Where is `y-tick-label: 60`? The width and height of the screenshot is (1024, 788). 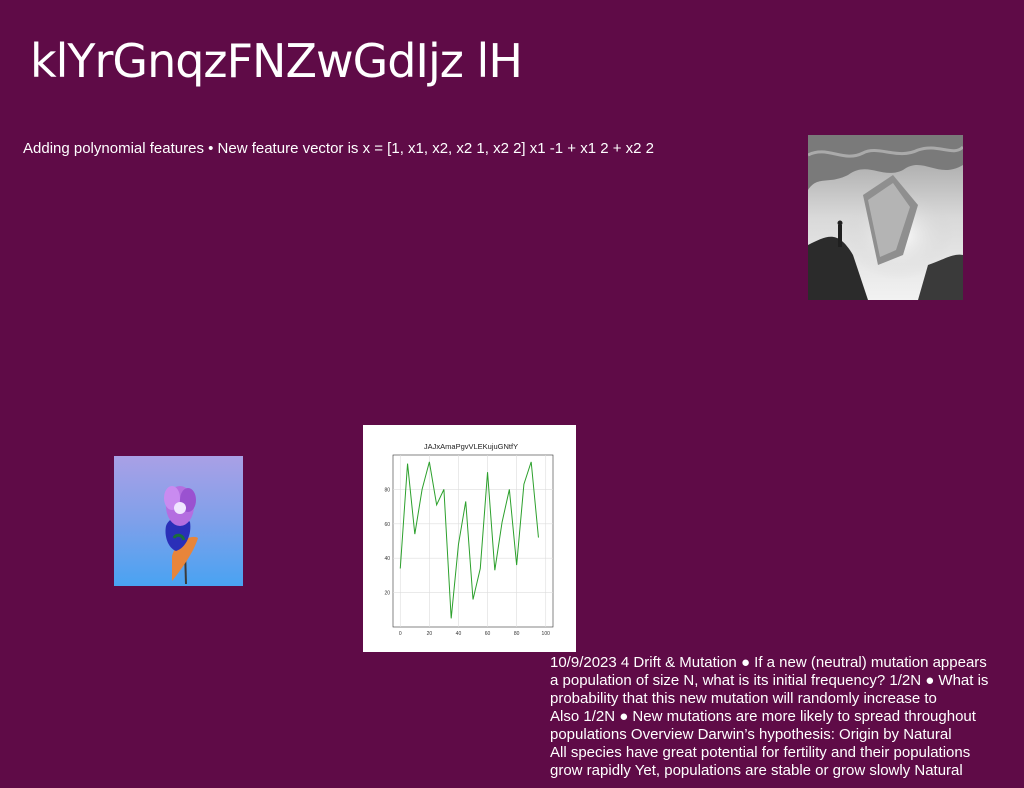
y-tick-label: 60 is located at coordinates (387, 525).